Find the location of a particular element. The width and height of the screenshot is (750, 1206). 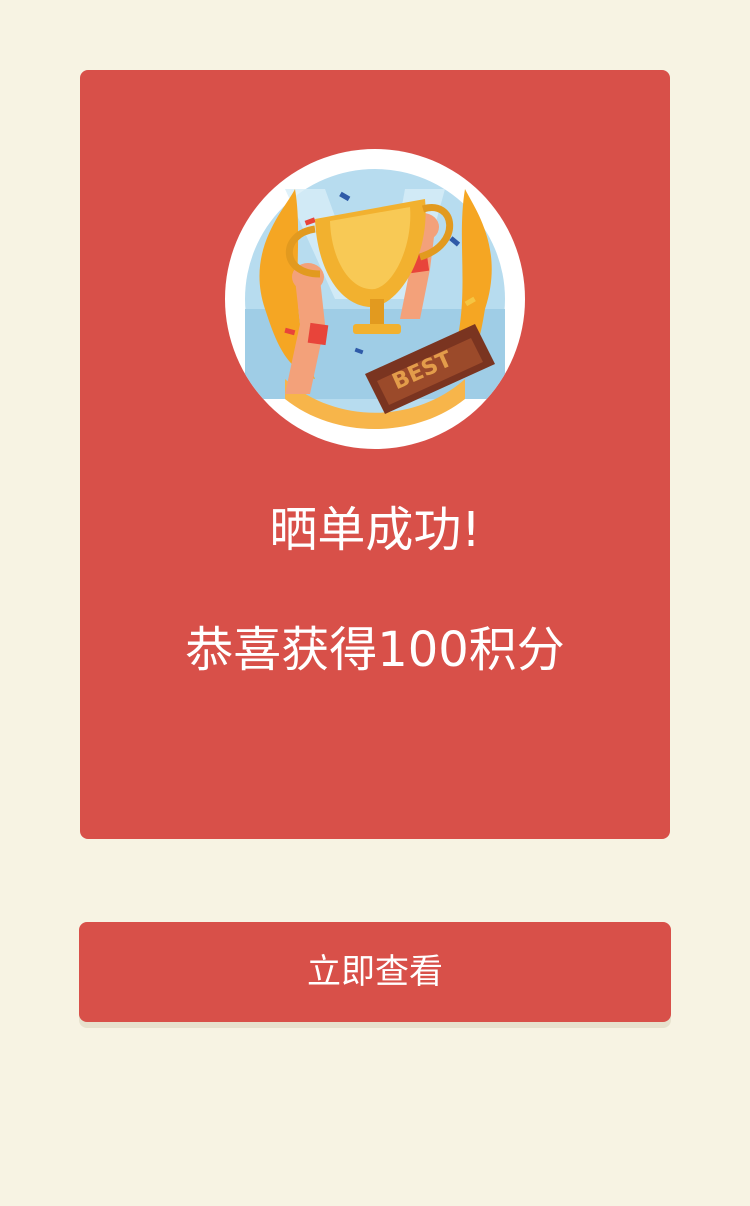

trophy-icon: BEST is located at coordinates (375, 299).